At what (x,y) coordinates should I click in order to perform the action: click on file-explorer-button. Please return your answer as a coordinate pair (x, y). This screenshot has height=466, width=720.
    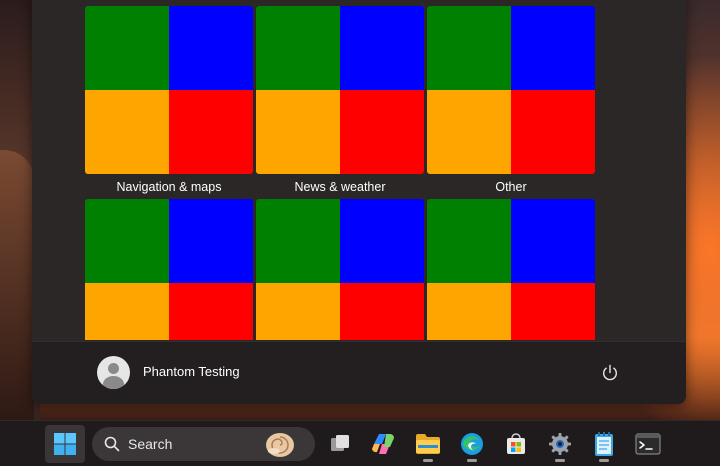
    Looking at the image, I should click on (428, 444).